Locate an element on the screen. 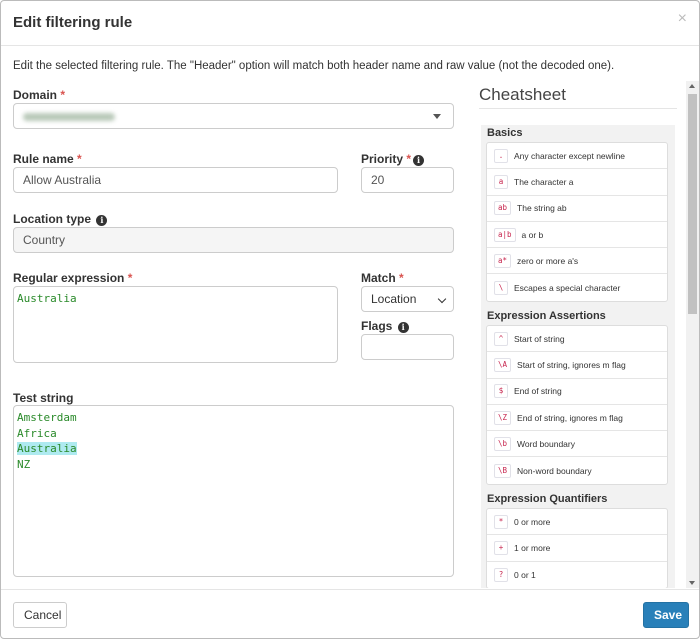  cheatsheet-item: a|b a or b is located at coordinates (577, 235).